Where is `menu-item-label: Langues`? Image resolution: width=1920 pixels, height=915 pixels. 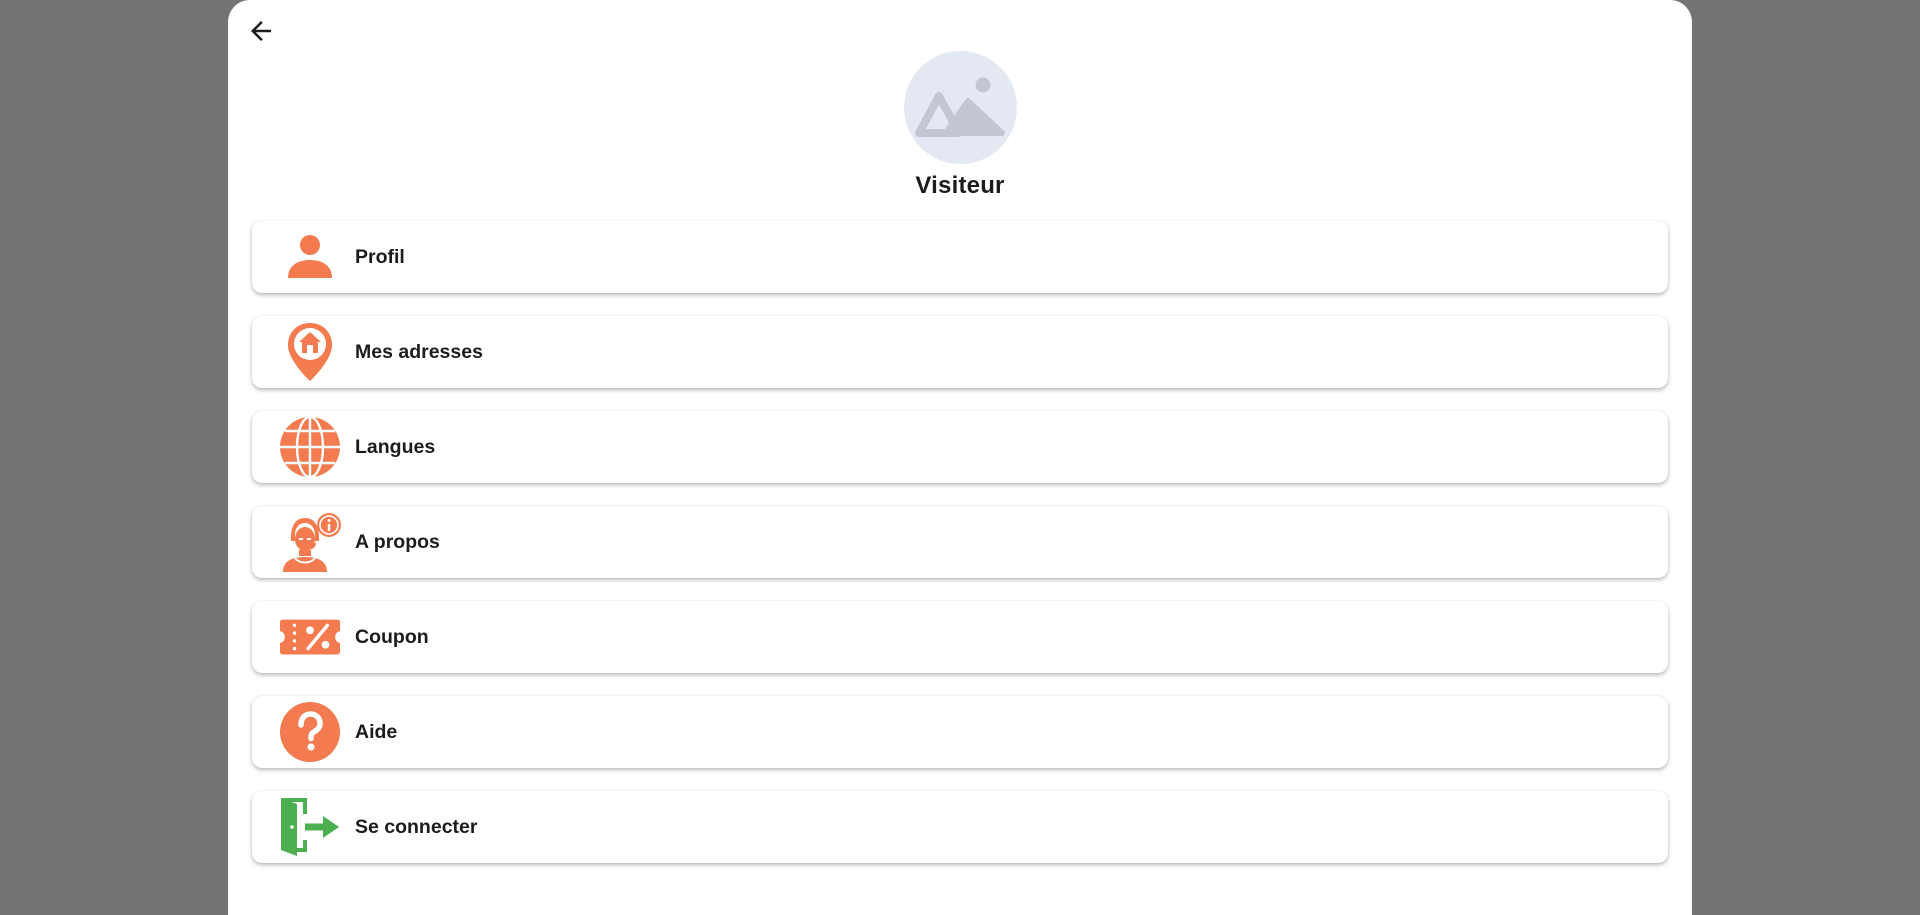
menu-item-label: Langues is located at coordinates (395, 446).